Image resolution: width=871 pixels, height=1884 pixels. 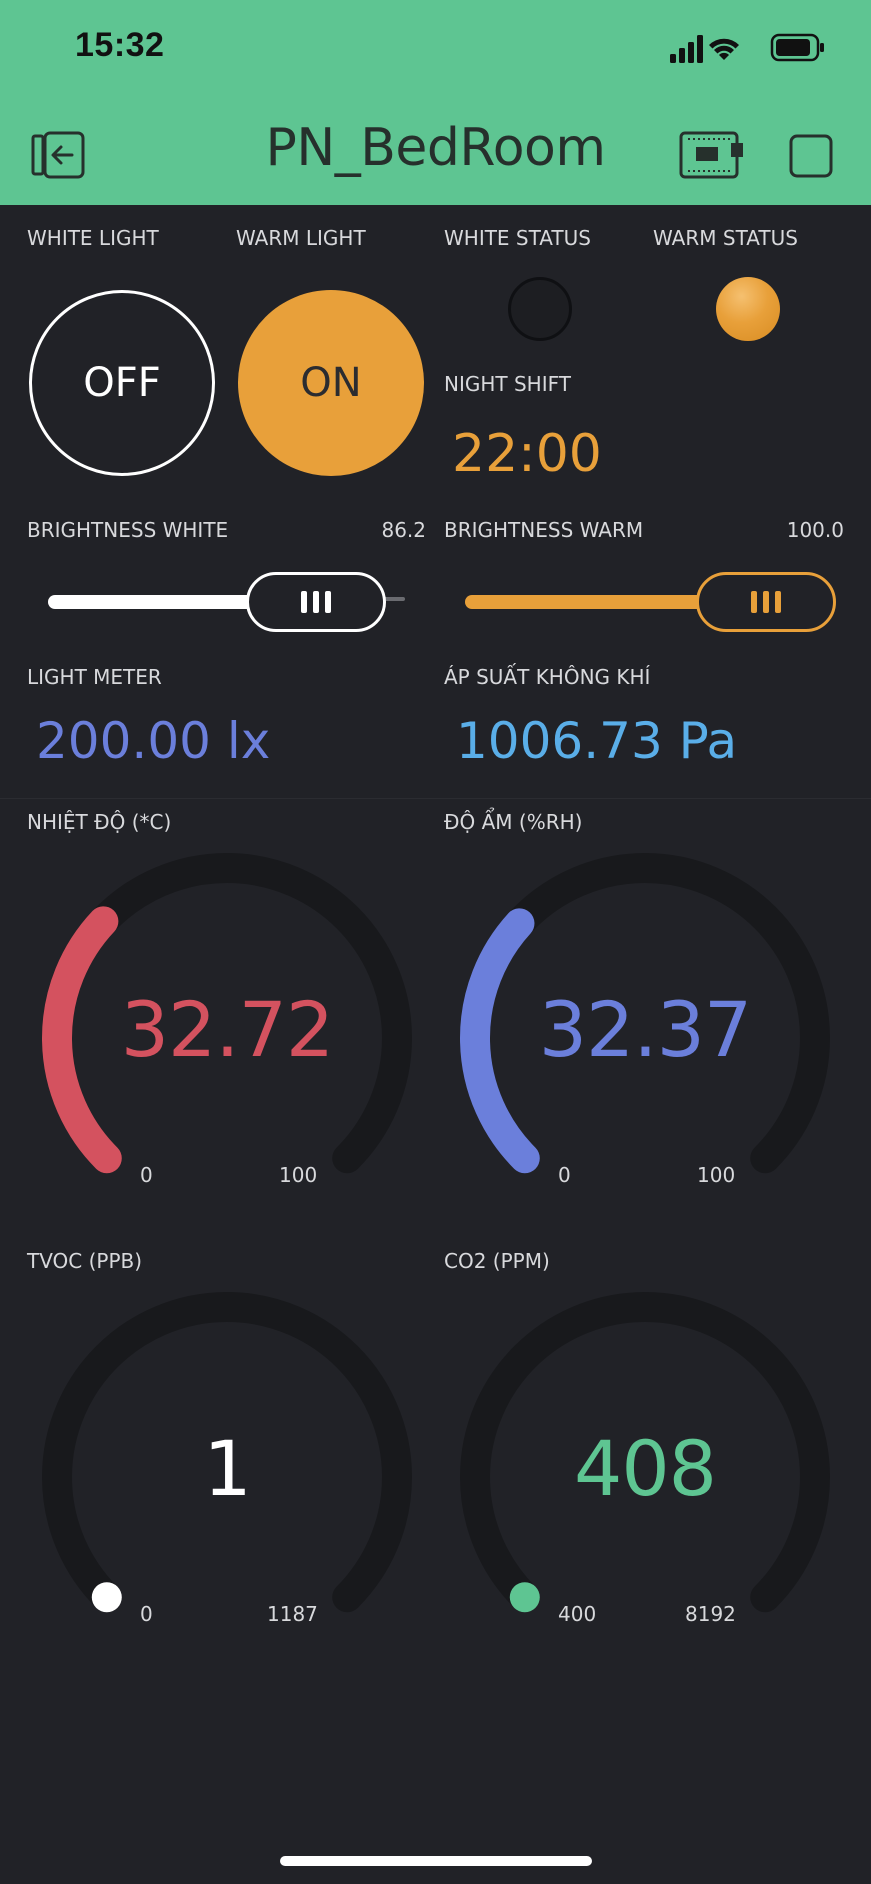 I want to click on square-icon, so click(x=811, y=156).